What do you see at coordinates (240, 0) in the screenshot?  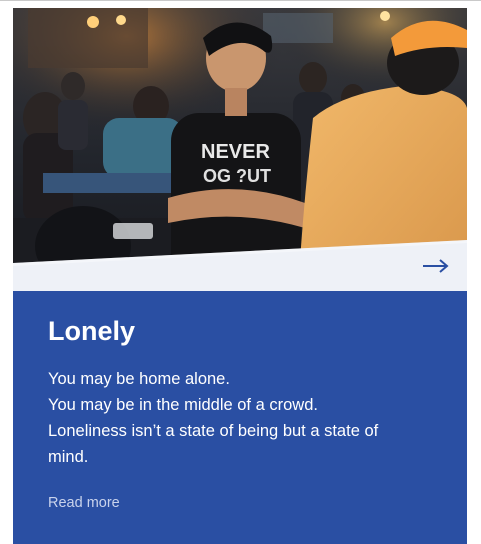 I see `top-divider` at bounding box center [240, 0].